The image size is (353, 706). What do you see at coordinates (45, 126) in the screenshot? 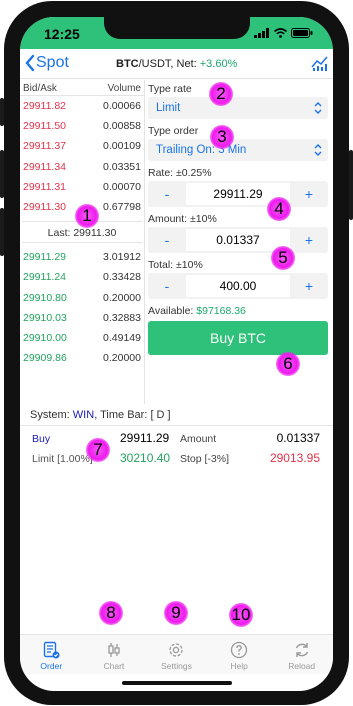
I see `ask-price: 29911.50` at bounding box center [45, 126].